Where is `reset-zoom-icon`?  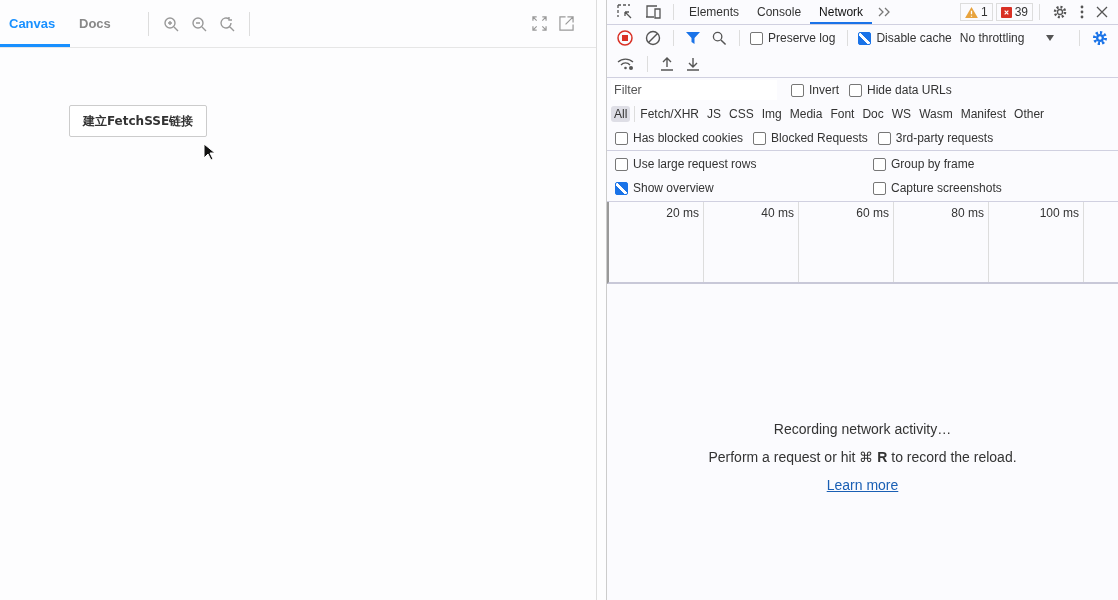 reset-zoom-icon is located at coordinates (227, 23).